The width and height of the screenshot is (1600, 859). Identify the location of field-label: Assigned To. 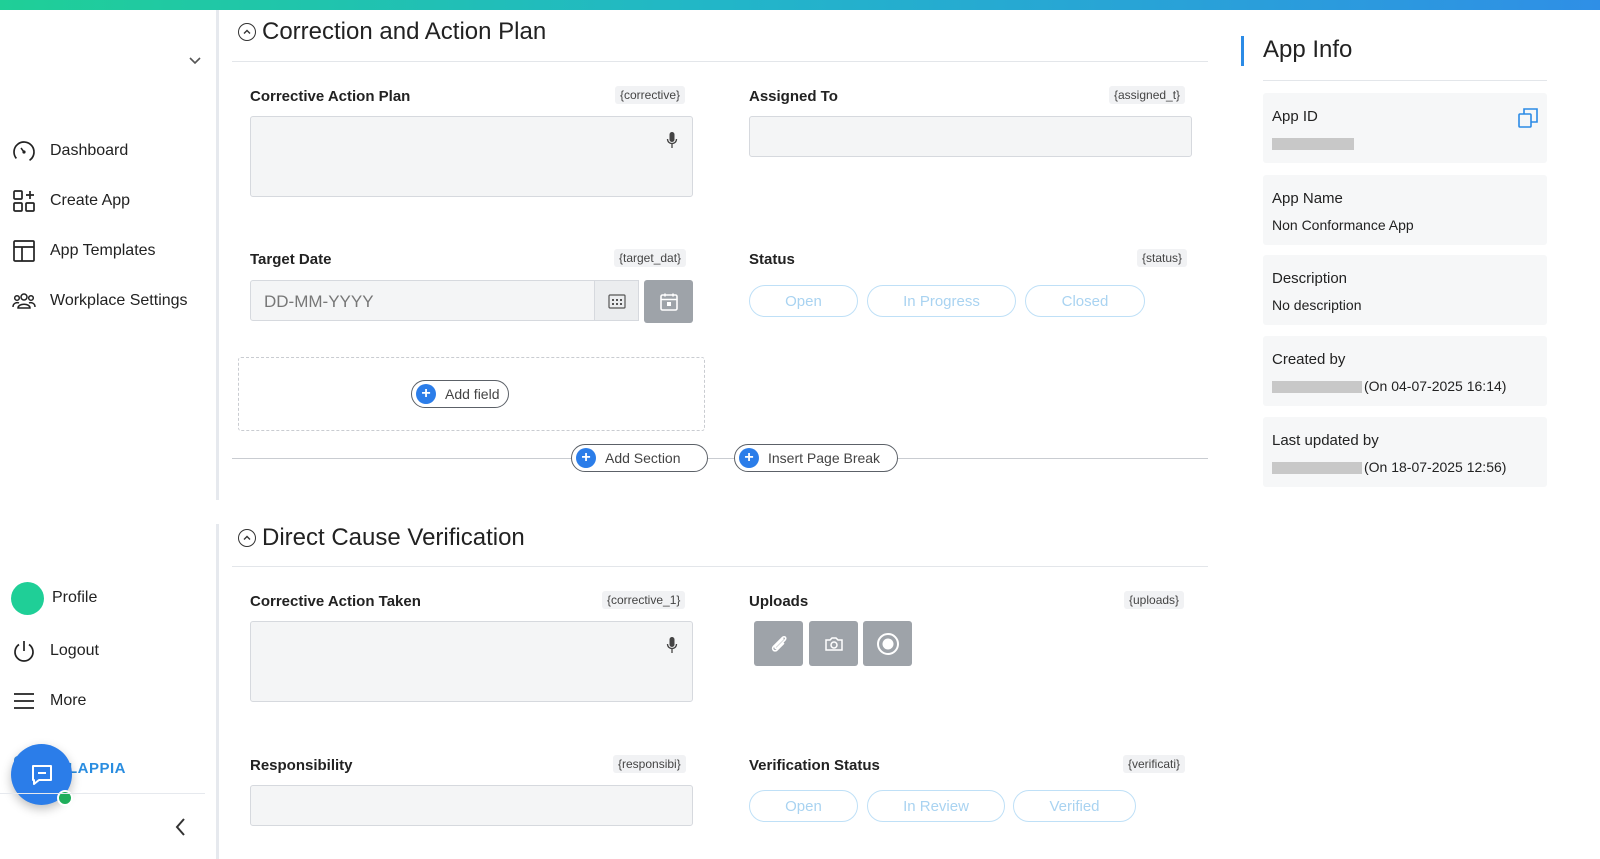
(793, 96).